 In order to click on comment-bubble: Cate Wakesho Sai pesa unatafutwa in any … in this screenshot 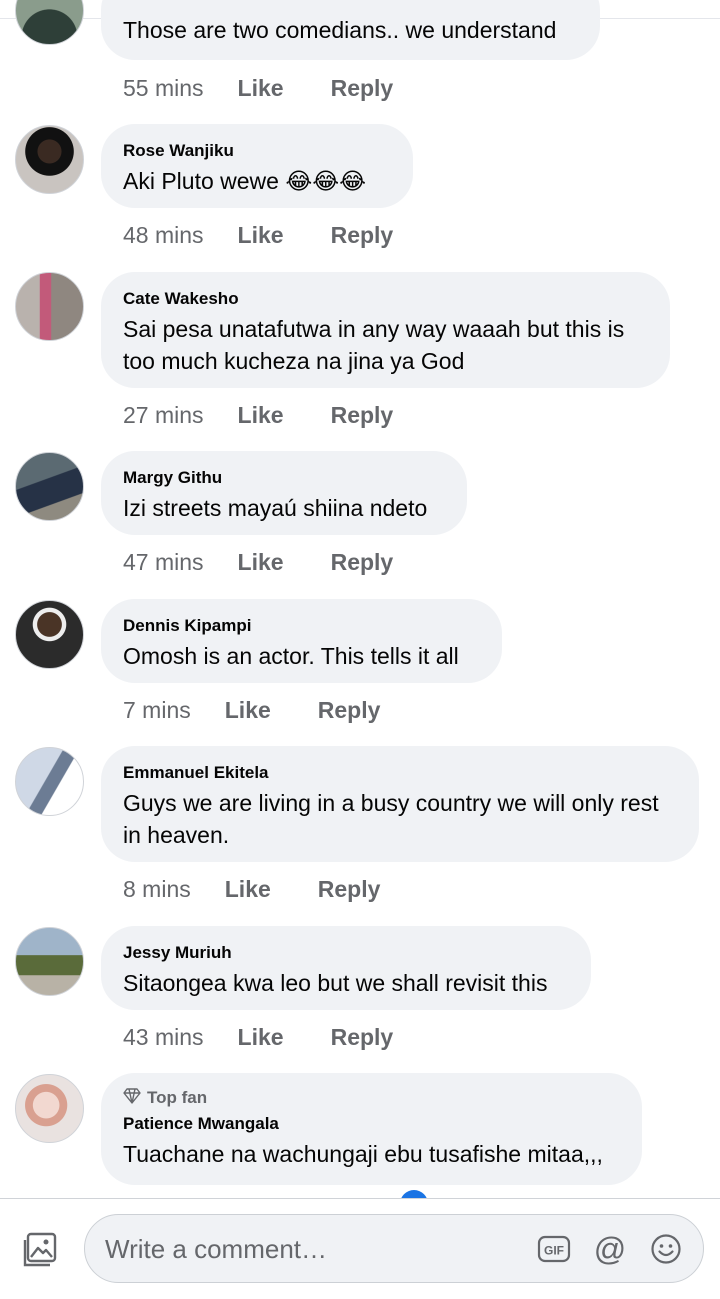, I will do `click(385, 330)`.